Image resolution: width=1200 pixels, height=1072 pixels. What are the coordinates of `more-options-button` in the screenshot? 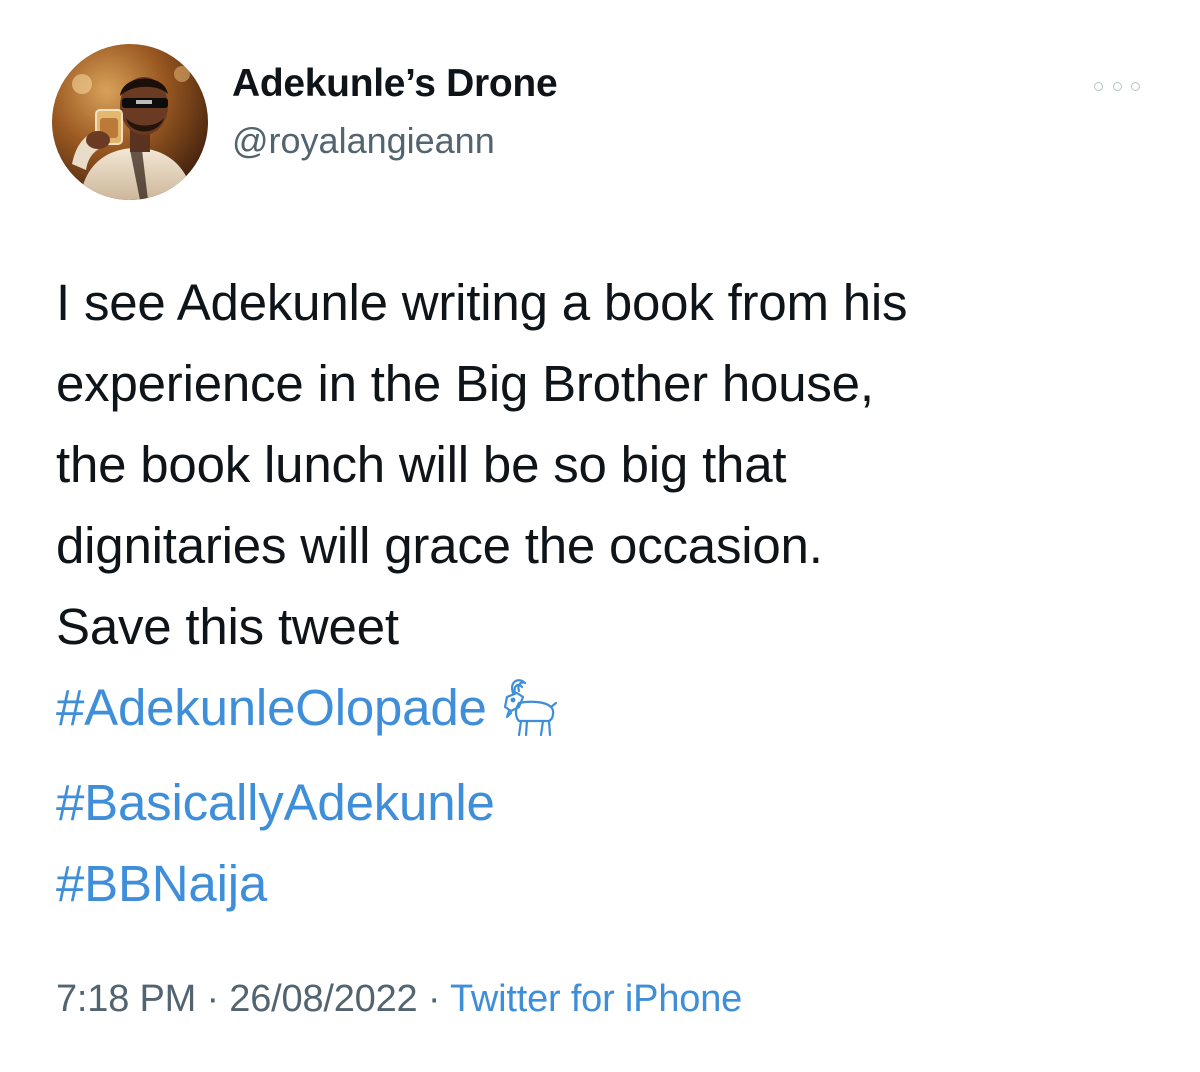 It's located at (1117, 86).